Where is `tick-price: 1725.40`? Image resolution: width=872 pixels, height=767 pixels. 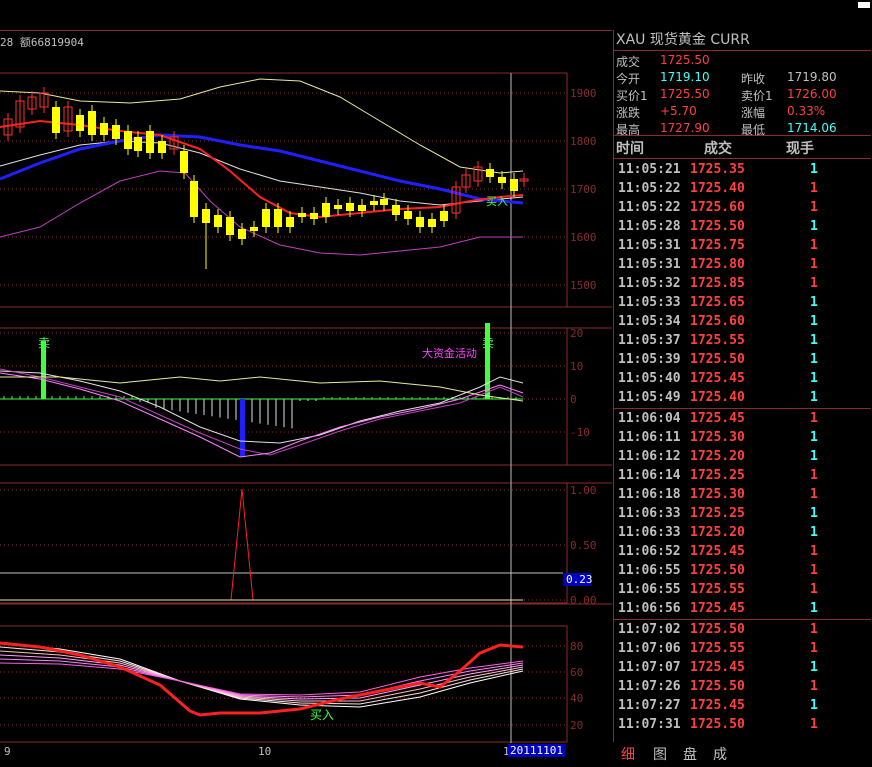 tick-price: 1725.40 is located at coordinates (717, 188).